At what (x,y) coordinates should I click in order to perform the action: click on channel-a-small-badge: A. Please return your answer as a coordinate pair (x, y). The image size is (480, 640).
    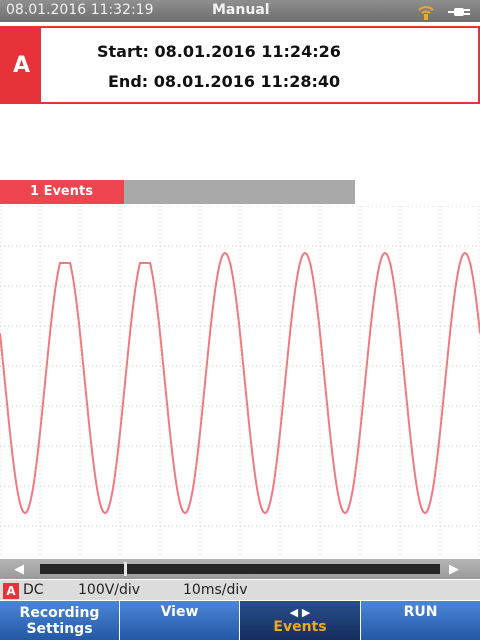
    Looking at the image, I should click on (11, 591).